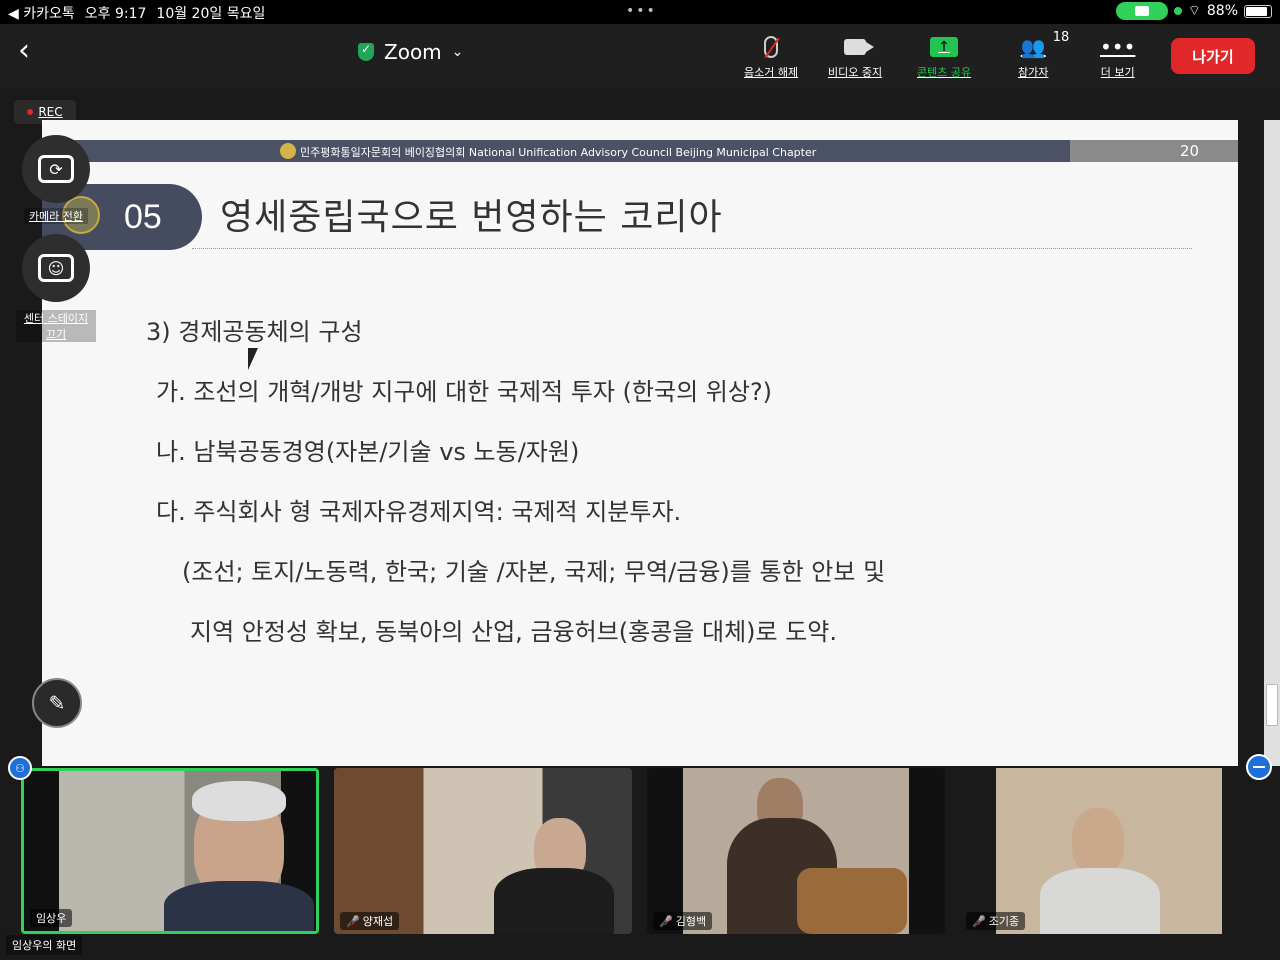  Describe the element at coordinates (288, 151) in the screenshot. I see `council-emblem-icon` at that location.